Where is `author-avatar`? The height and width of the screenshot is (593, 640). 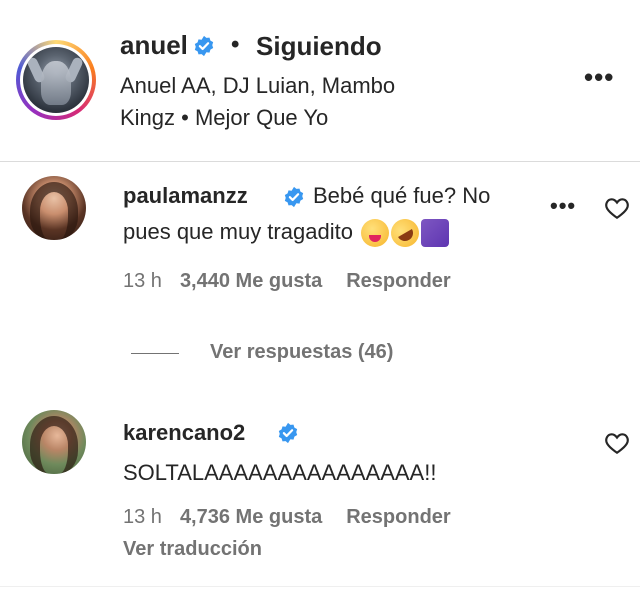 author-avatar is located at coordinates (56, 80).